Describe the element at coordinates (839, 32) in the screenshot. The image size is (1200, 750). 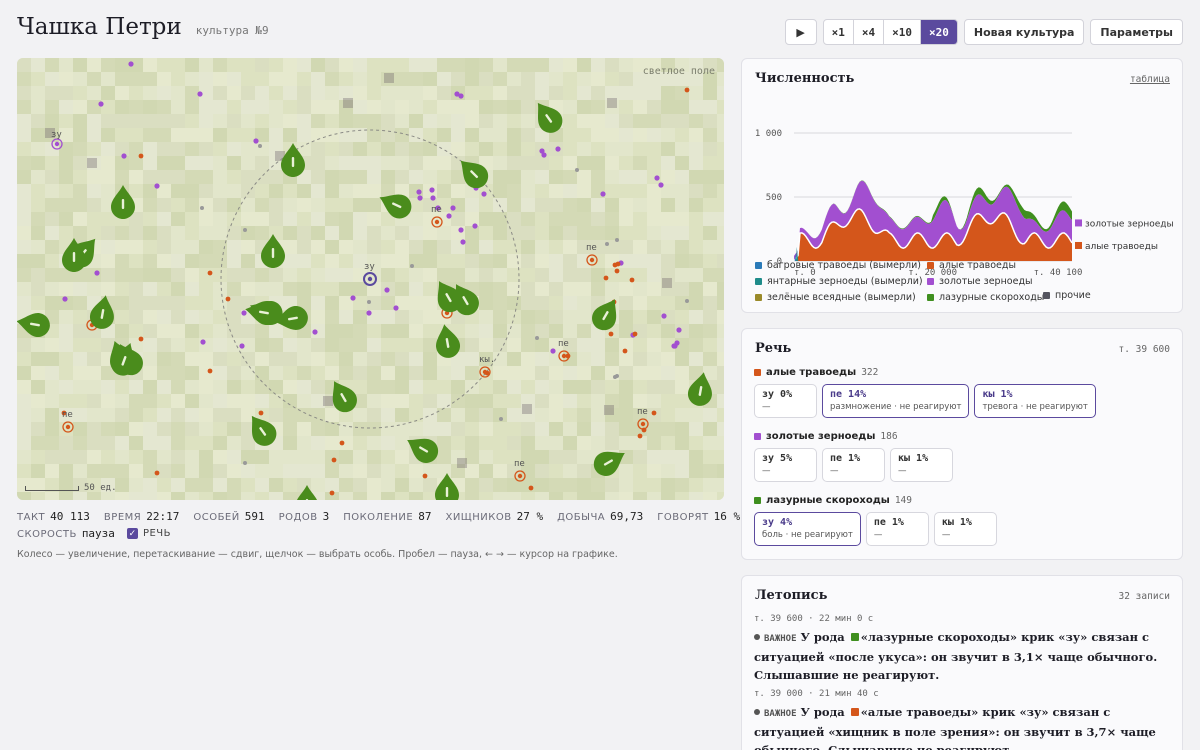
I see `speed-x1-button: ×1` at that location.